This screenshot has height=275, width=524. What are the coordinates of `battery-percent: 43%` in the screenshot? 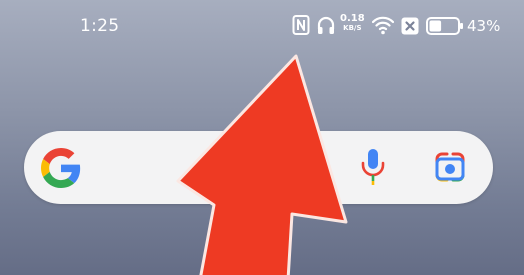 It's located at (484, 26).